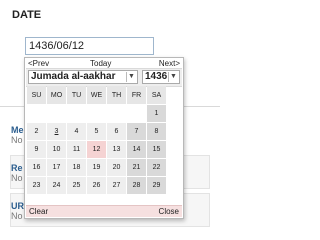 The width and height of the screenshot is (320, 240). Describe the element at coordinates (136, 131) in the screenshot. I see `calendar-day: 7` at that location.